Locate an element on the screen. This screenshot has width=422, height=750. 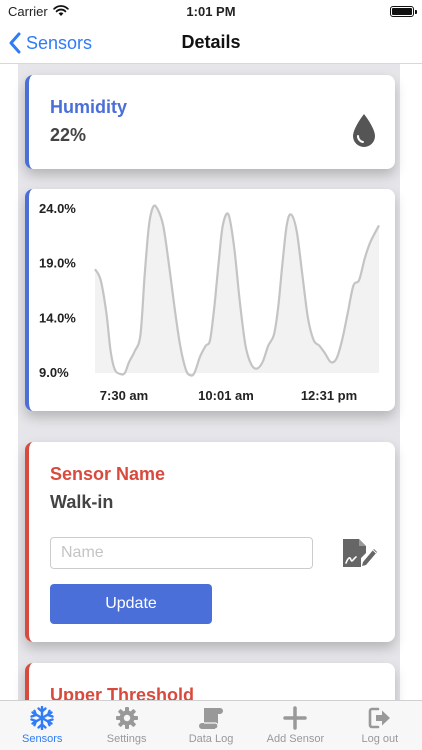
humidity-title: Humidity is located at coordinates (89, 107).